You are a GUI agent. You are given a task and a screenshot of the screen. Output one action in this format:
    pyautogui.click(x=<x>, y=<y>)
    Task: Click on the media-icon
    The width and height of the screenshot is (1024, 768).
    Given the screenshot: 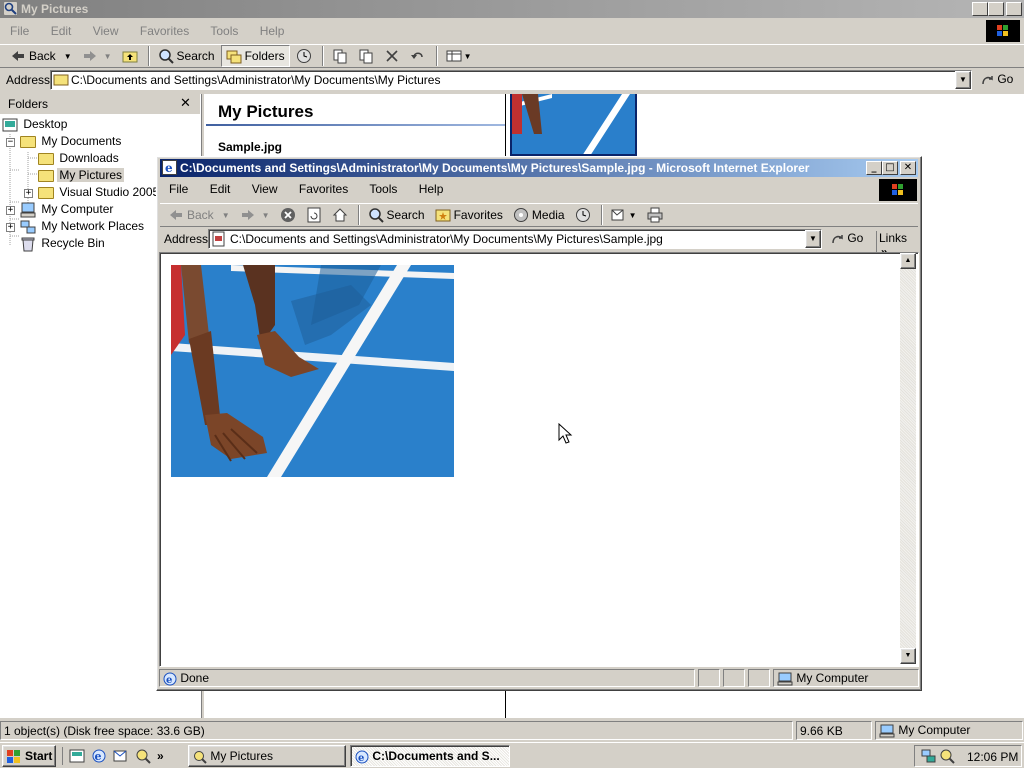 What is the action you would take?
    pyautogui.click(x=520, y=215)
    